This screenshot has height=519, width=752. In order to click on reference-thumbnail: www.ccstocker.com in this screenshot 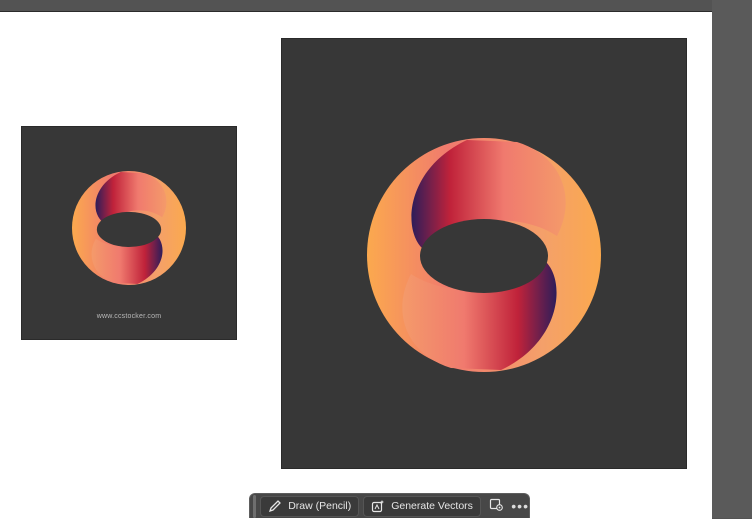, I will do `click(129, 233)`.